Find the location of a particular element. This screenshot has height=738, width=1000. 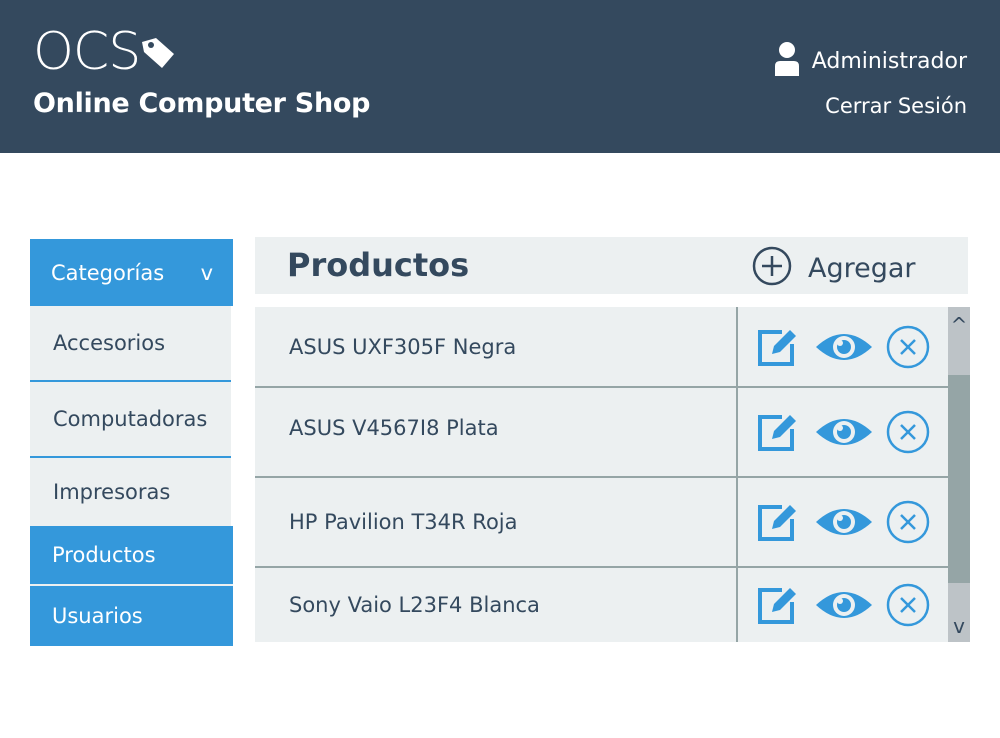

sidebar-item-computadoras: Computadoras is located at coordinates (130, 420).